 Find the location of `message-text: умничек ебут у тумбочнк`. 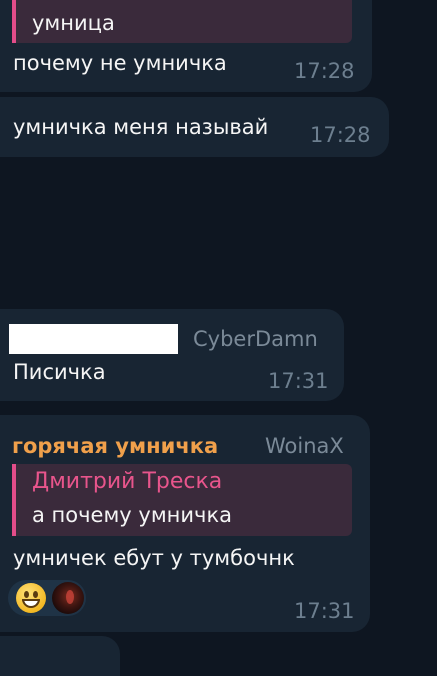

message-text: умничек ебут у тумбочнк is located at coordinates (154, 558).